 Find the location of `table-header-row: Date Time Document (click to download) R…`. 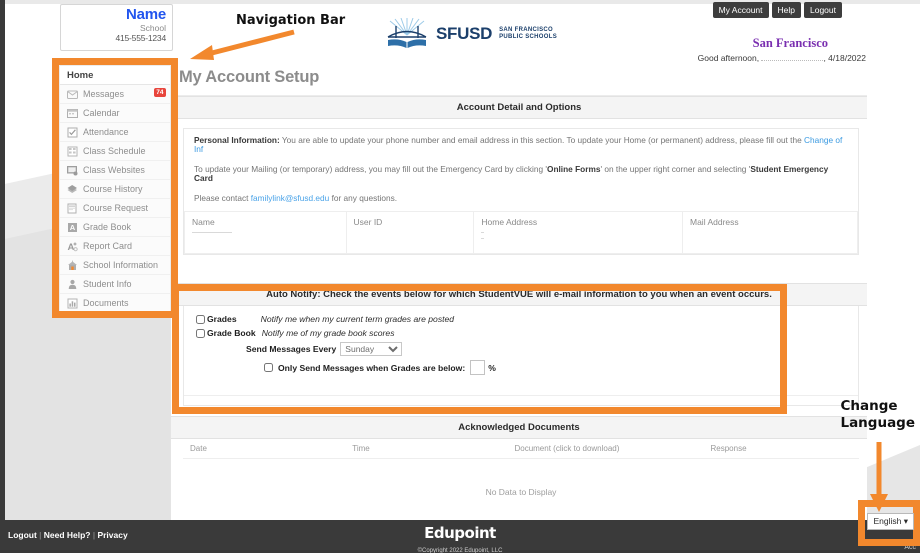

table-header-row: Date Time Document (click to download) R… is located at coordinates (521, 449).